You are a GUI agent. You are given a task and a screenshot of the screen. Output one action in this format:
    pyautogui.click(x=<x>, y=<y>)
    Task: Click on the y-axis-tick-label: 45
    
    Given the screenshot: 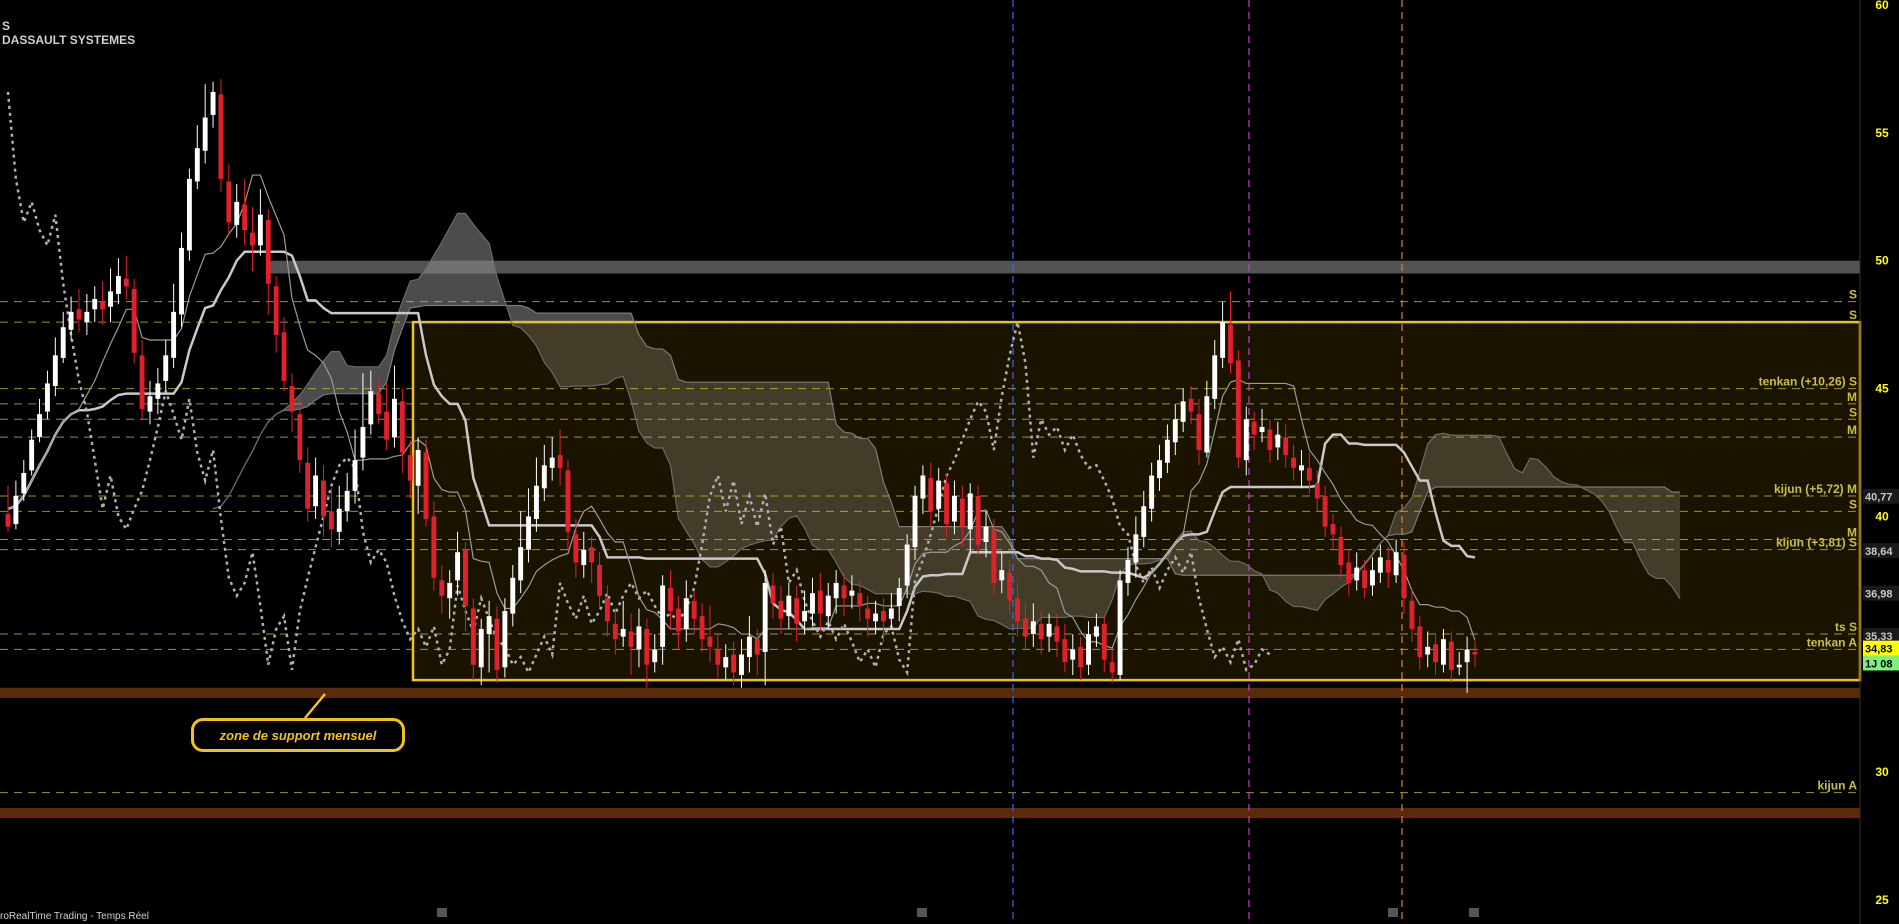 What is the action you would take?
    pyautogui.click(x=1882, y=389)
    